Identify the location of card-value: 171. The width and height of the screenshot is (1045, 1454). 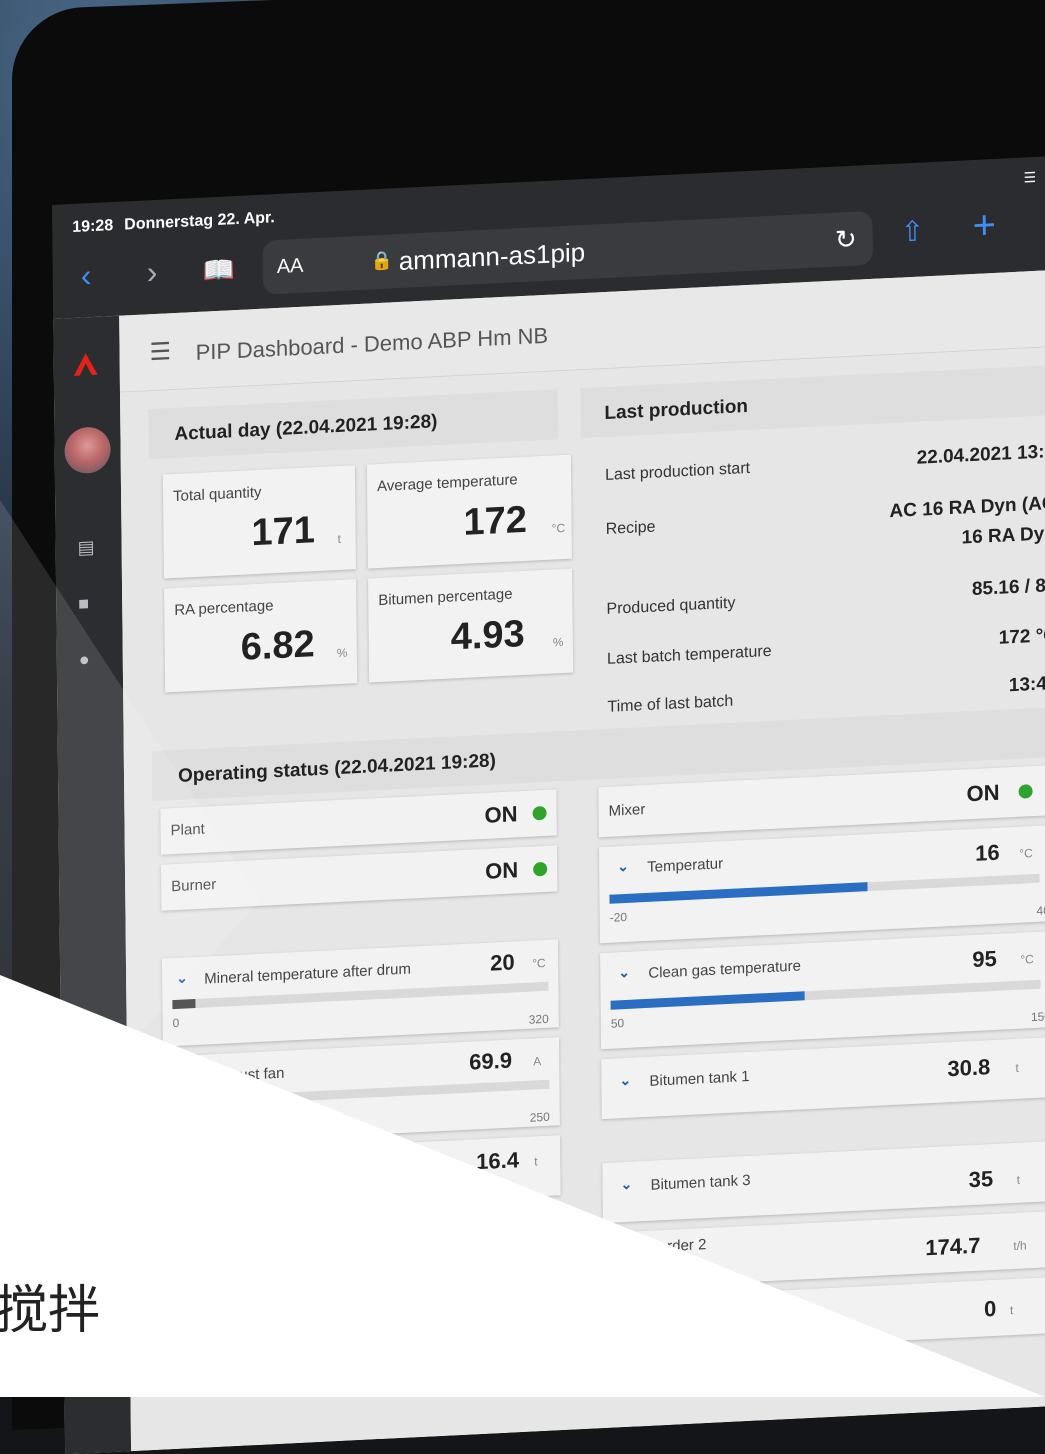
(283, 532).